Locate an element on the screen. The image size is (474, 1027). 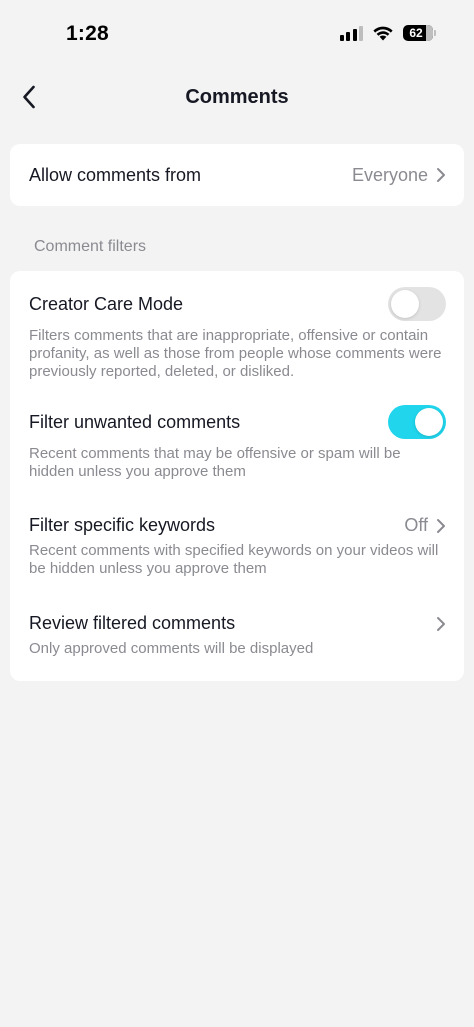
creator-care-mode-title: Creator Care Mode is located at coordinates (106, 303).